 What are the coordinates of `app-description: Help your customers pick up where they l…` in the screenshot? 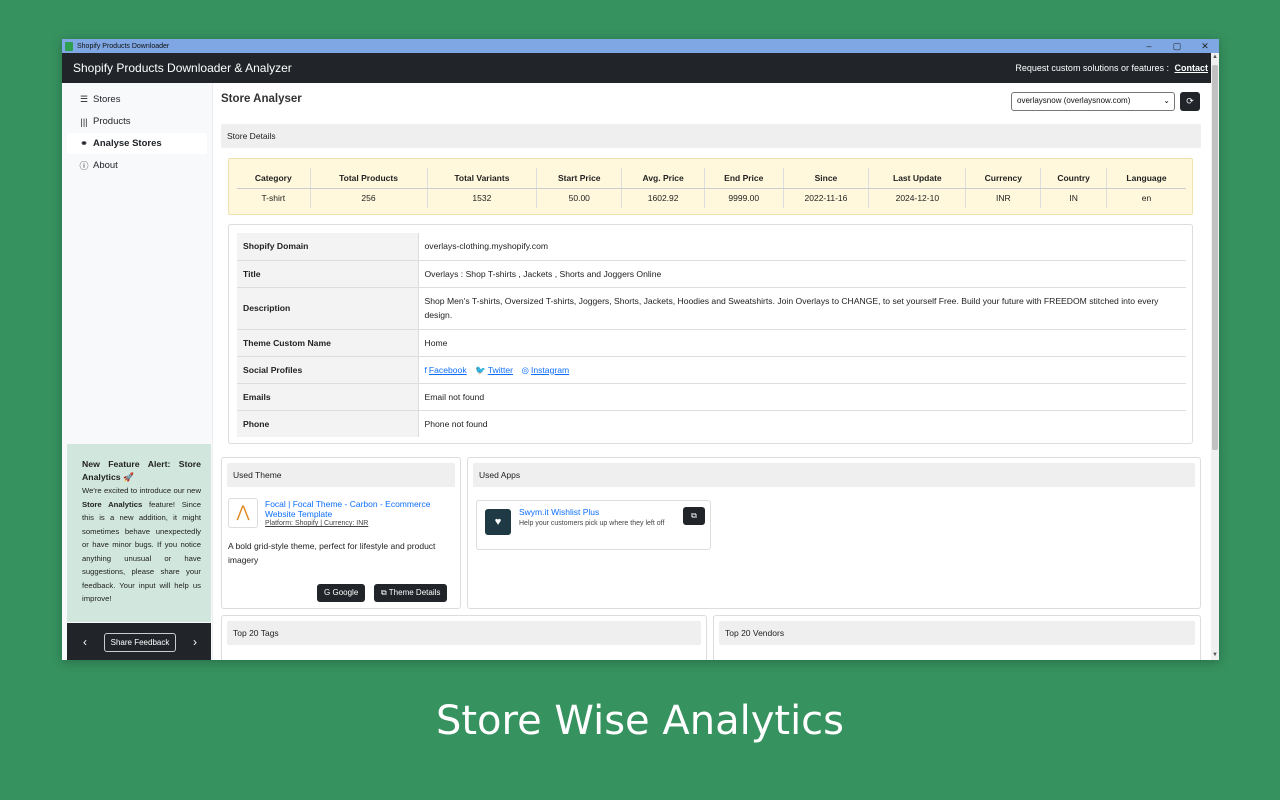 It's located at (592, 523).